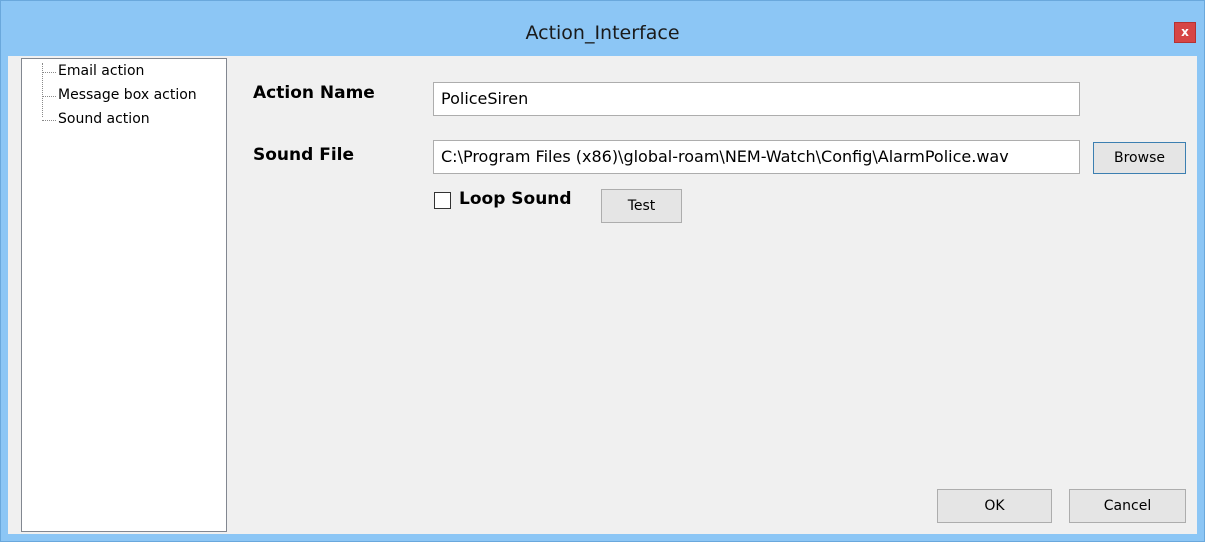 Image resolution: width=1205 pixels, height=542 pixels. What do you see at coordinates (602, 33) in the screenshot?
I see `window-title: Action_Interface` at bounding box center [602, 33].